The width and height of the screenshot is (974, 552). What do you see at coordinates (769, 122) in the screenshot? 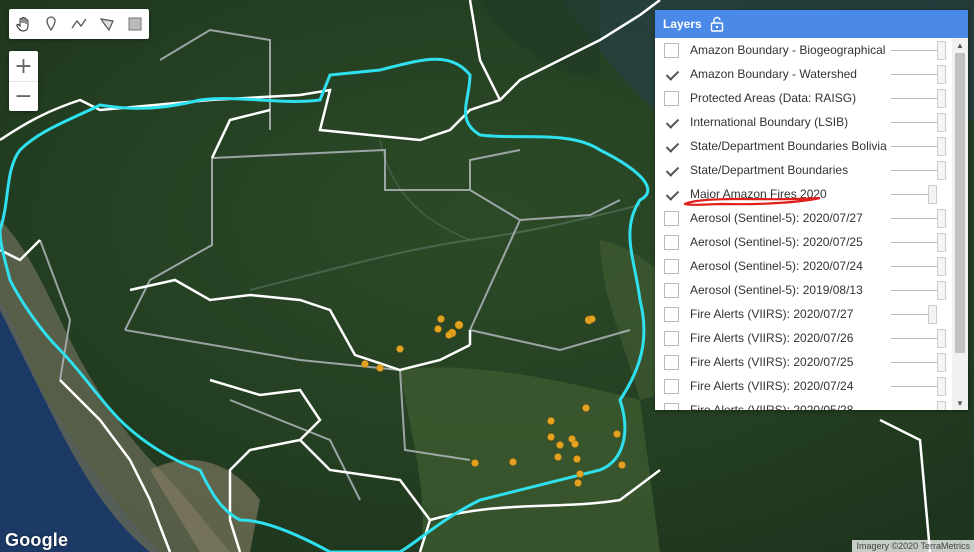
I see `layer-label: International Boundary (LSIB)` at bounding box center [769, 122].